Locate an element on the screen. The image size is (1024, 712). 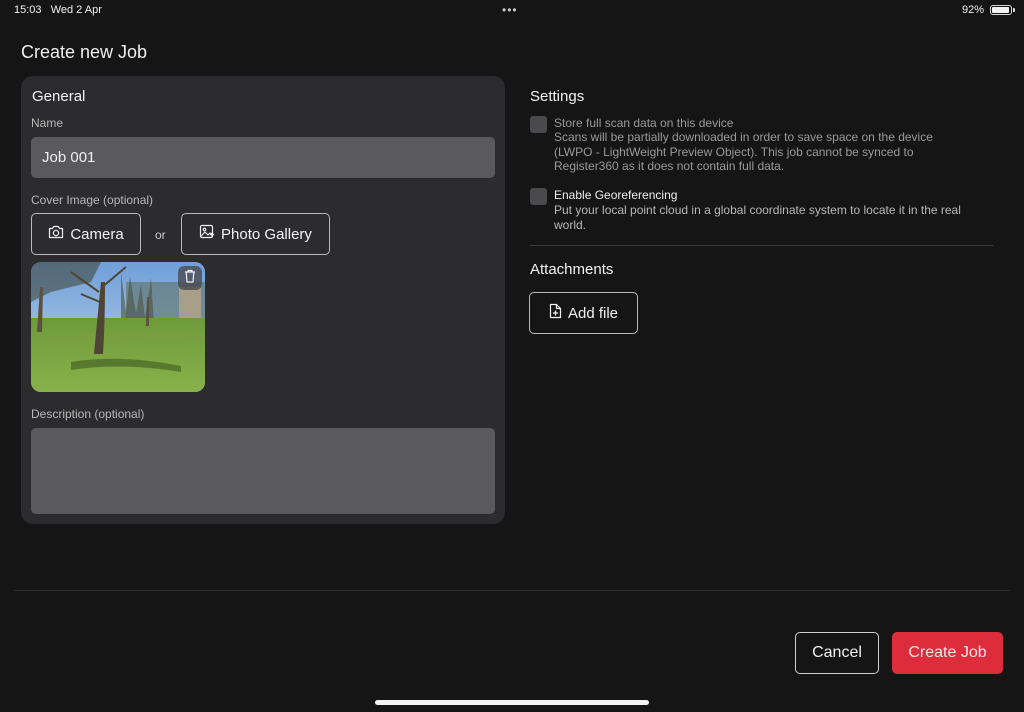
store-full-data-label: Store full scan data on this device is located at coordinates (644, 123).